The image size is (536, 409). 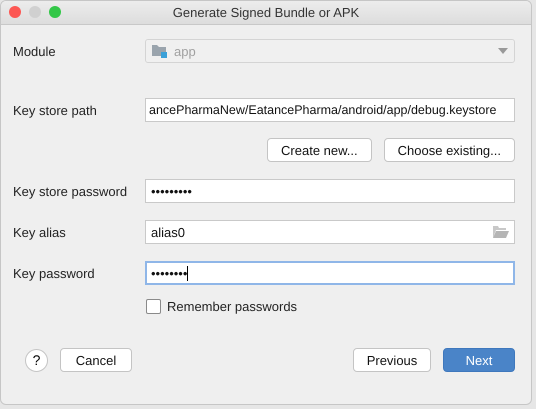 What do you see at coordinates (36, 360) in the screenshot?
I see `help-button: ?` at bounding box center [36, 360].